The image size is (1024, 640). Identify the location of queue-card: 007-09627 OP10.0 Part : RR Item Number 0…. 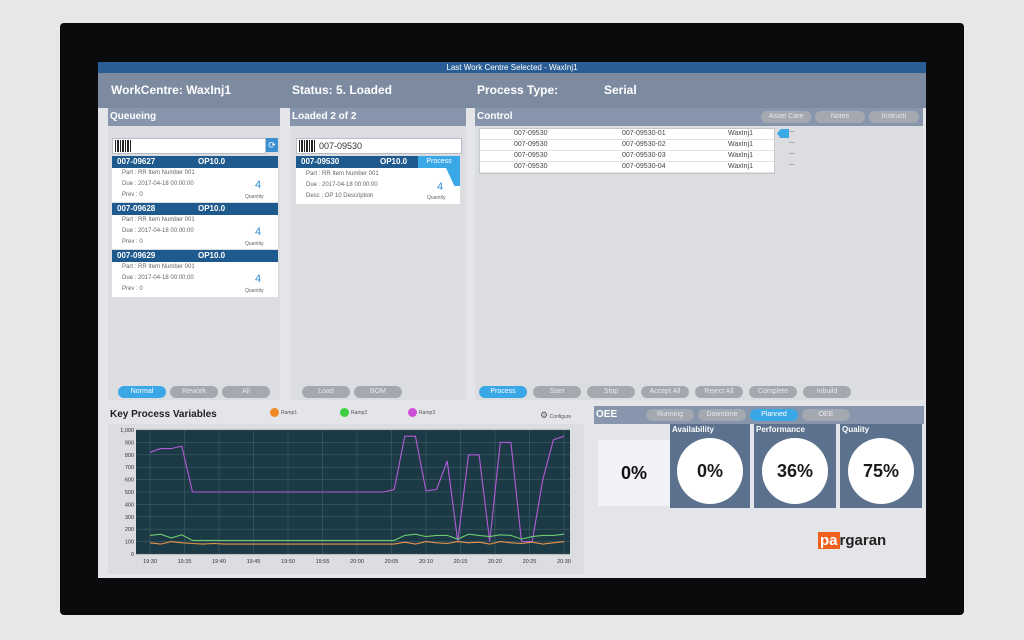
(195, 179).